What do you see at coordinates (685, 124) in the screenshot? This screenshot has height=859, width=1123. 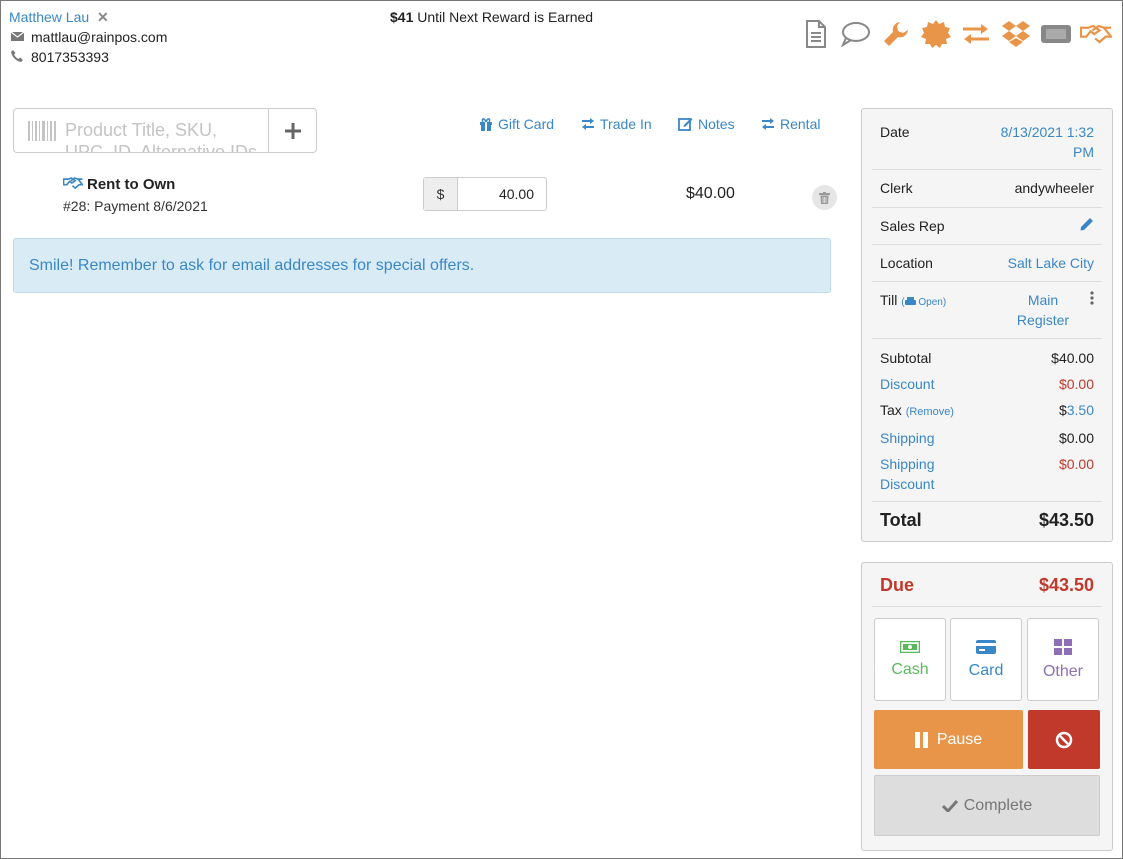 I see `edit-icon` at bounding box center [685, 124].